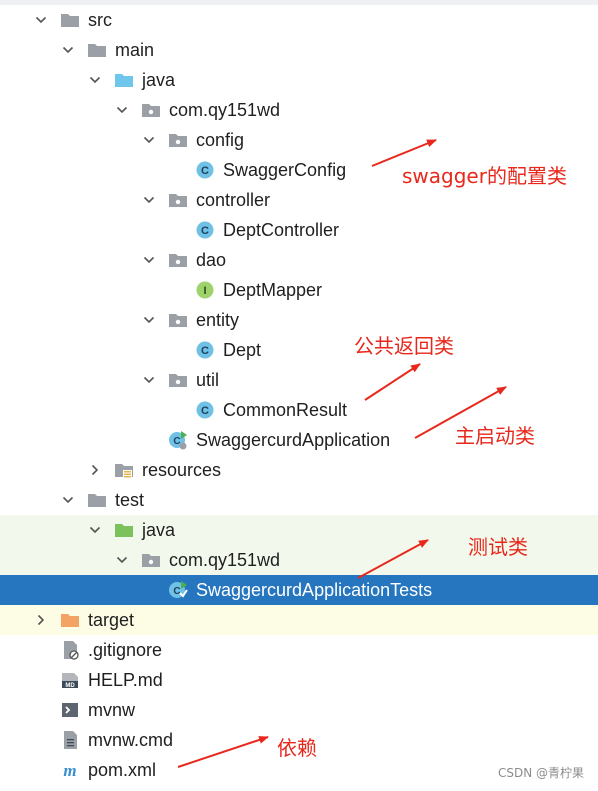 Image resolution: width=598 pixels, height=791 pixels. I want to click on java-interface-icon: I, so click(205, 290).